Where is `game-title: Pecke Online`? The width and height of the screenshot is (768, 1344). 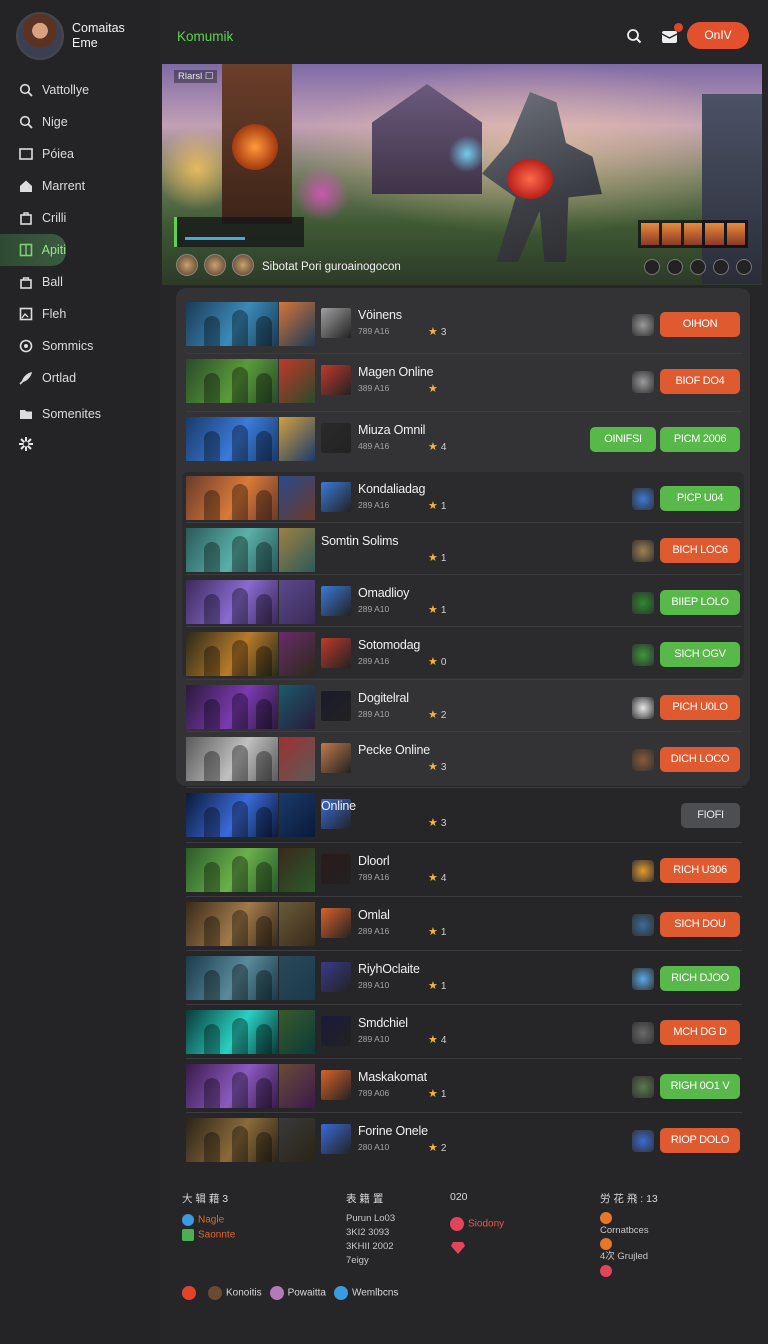
game-title: Pecke Online is located at coordinates (394, 750).